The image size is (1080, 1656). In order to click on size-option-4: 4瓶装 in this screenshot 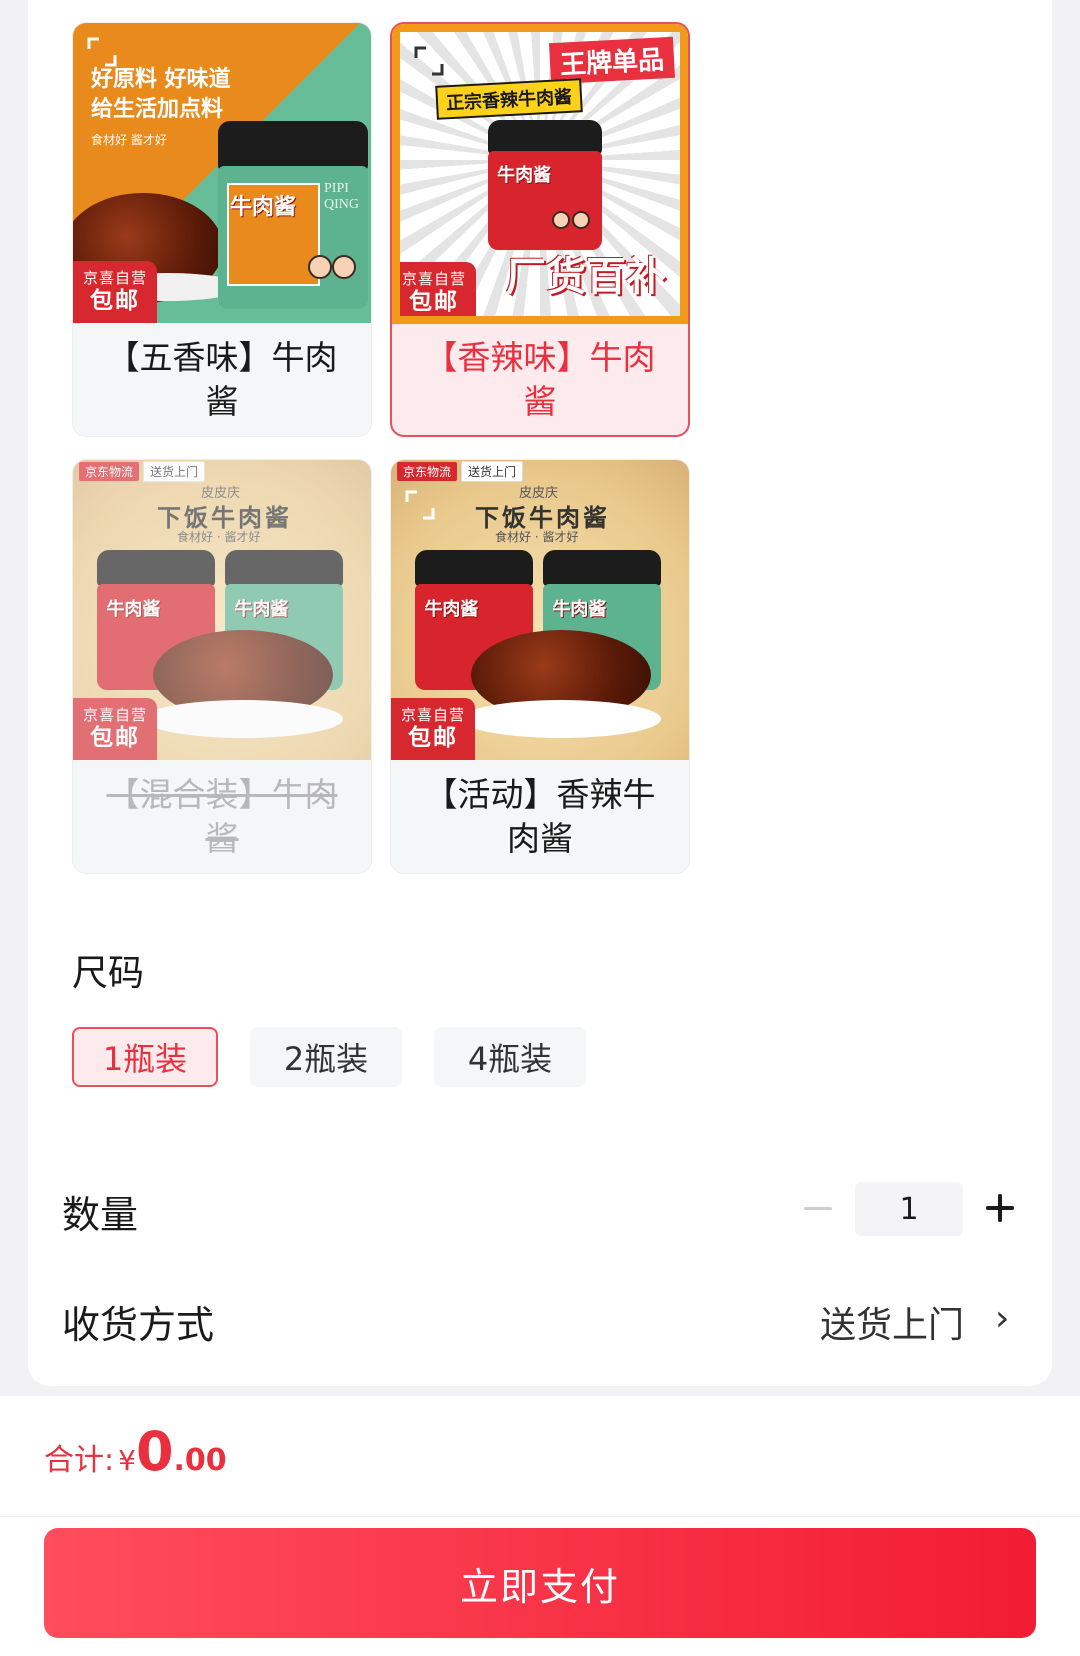, I will do `click(510, 1057)`.